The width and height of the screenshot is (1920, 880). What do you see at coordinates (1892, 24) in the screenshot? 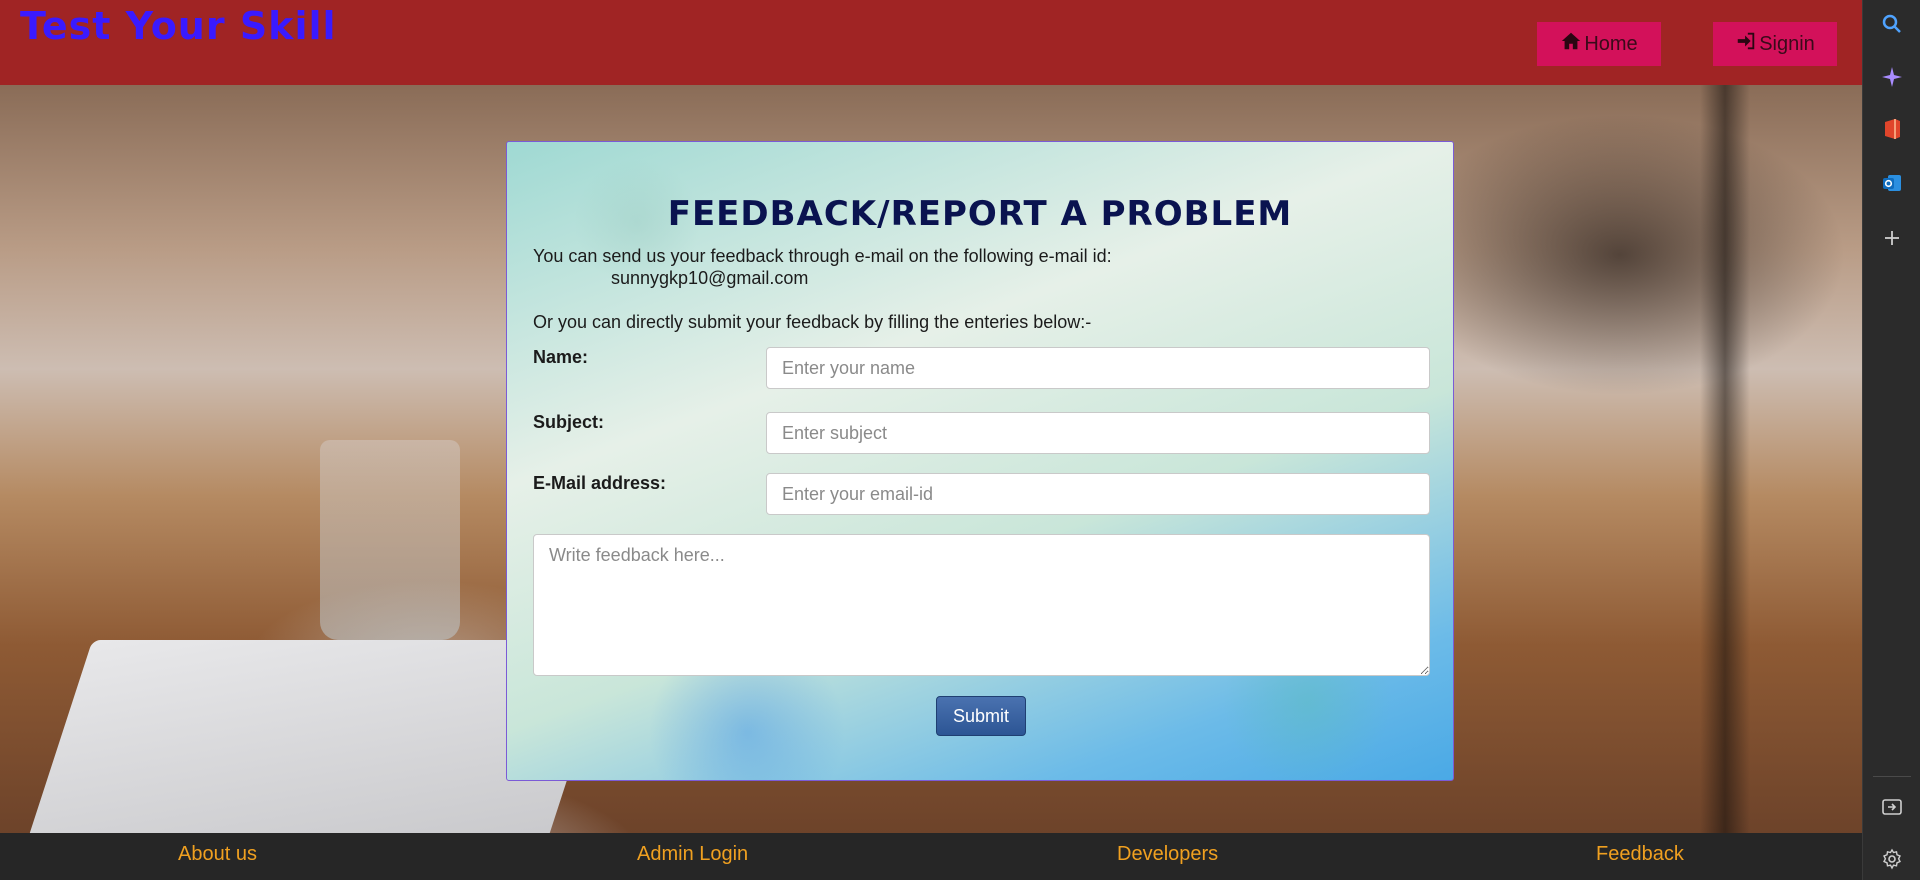
I see `search-icon` at bounding box center [1892, 24].